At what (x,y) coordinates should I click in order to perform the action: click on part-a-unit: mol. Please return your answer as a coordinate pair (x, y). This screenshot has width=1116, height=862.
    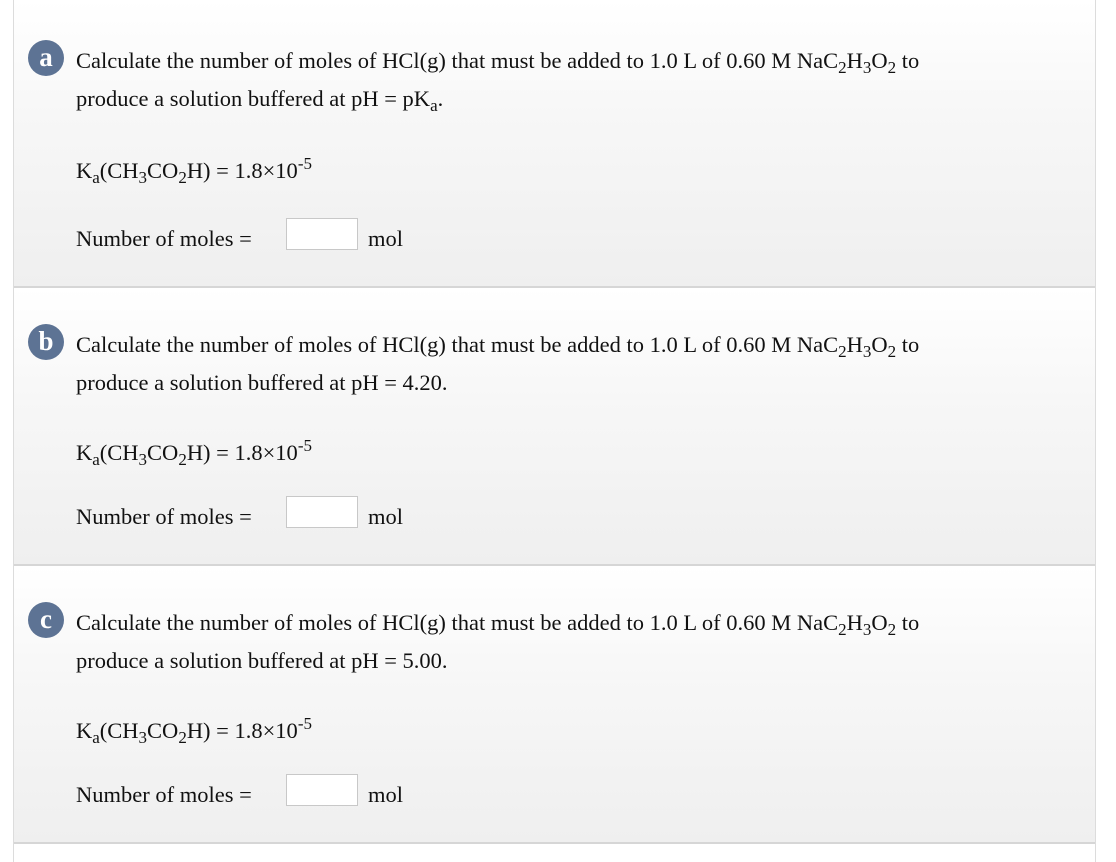
    Looking at the image, I should click on (386, 238).